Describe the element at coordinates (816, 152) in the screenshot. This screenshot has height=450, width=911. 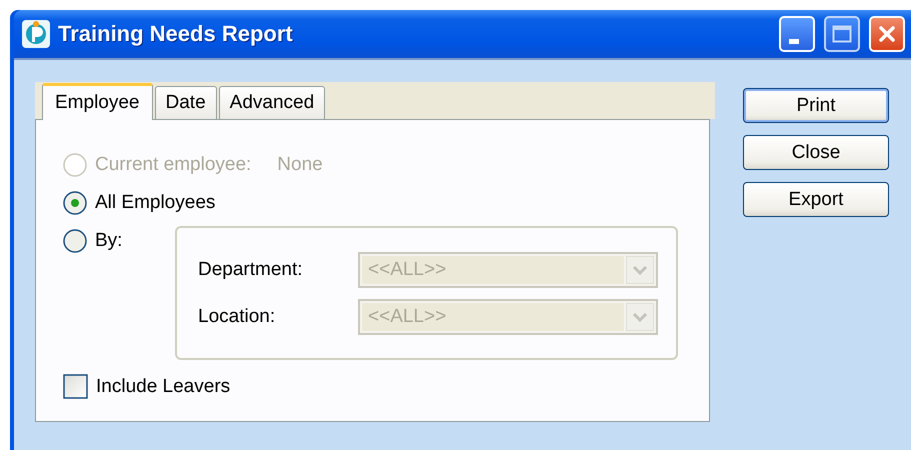
I see `action-button: Close` at that location.